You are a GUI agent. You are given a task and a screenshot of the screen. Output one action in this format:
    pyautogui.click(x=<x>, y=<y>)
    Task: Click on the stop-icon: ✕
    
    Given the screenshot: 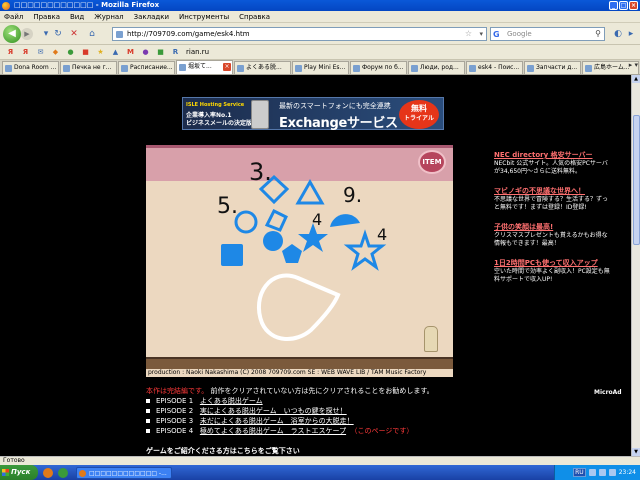 What is the action you would take?
    pyautogui.click(x=74, y=34)
    